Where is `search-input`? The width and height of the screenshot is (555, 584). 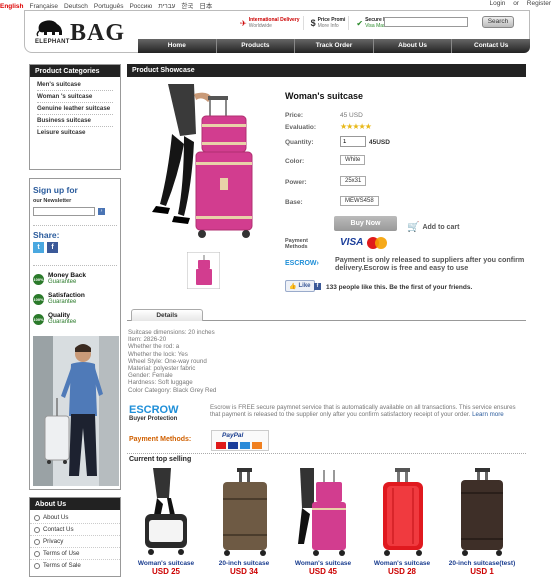 search-input is located at coordinates (426, 22).